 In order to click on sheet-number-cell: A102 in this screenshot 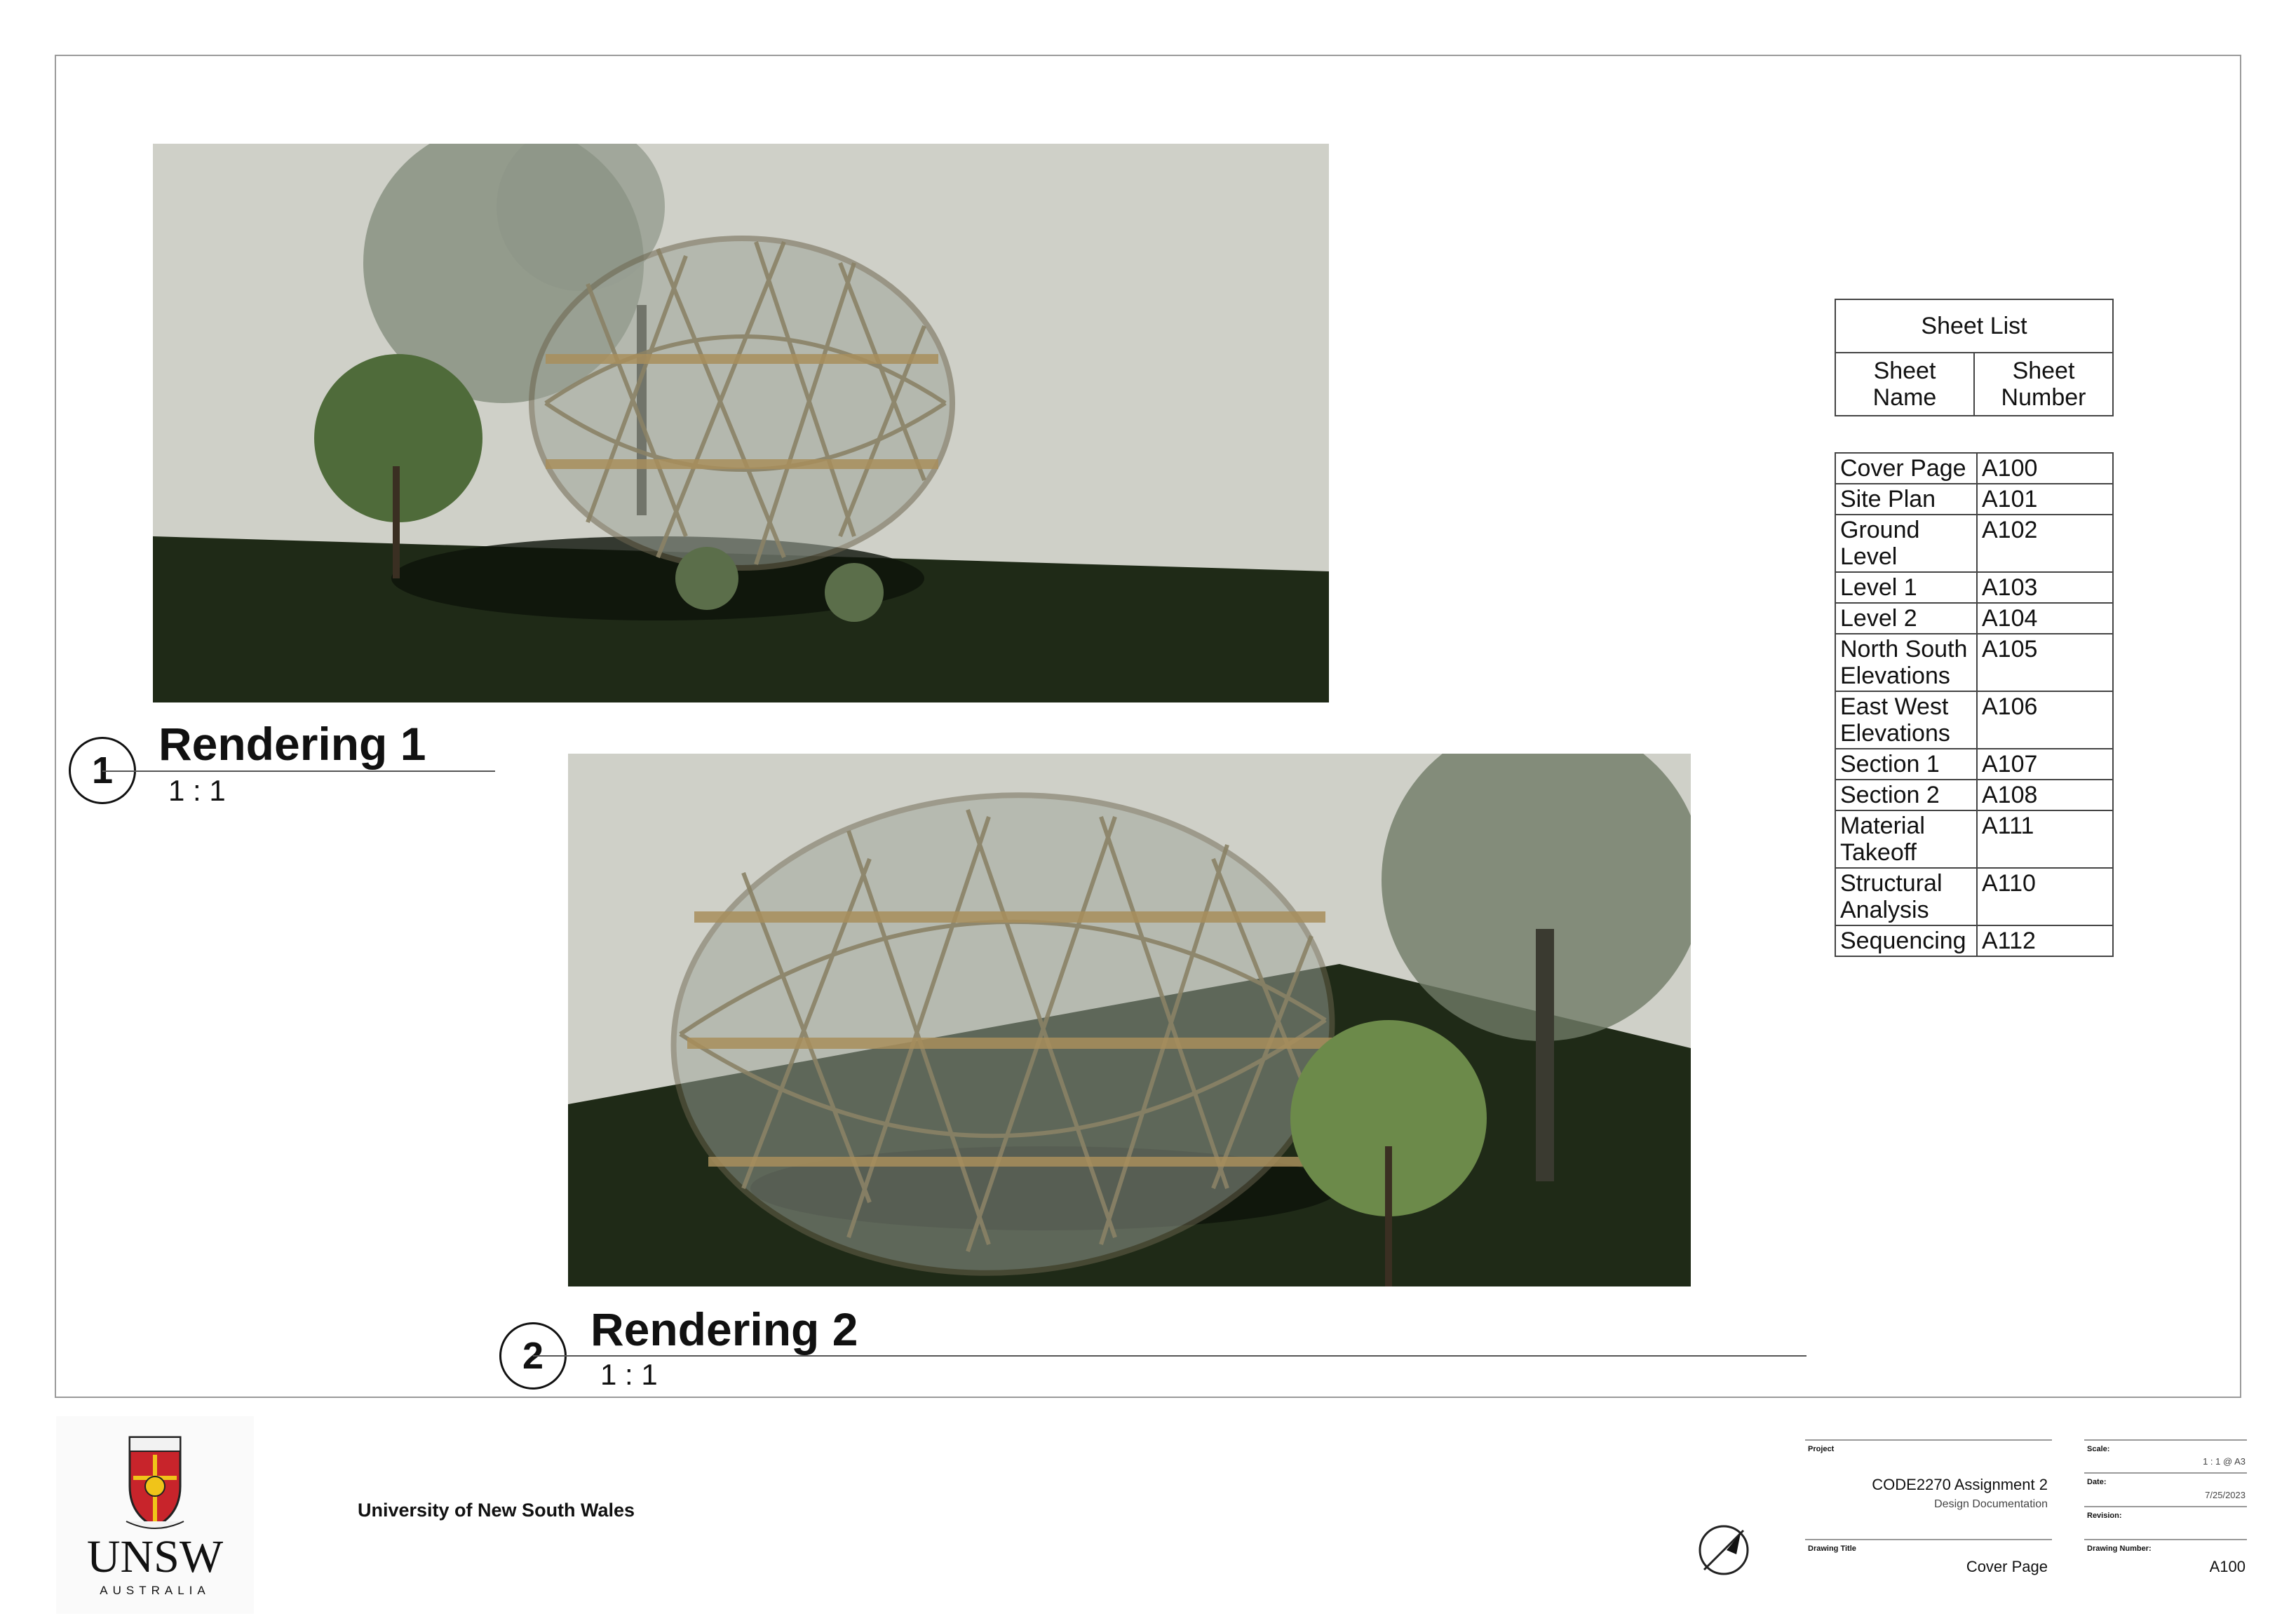, I will do `click(2045, 543)`.